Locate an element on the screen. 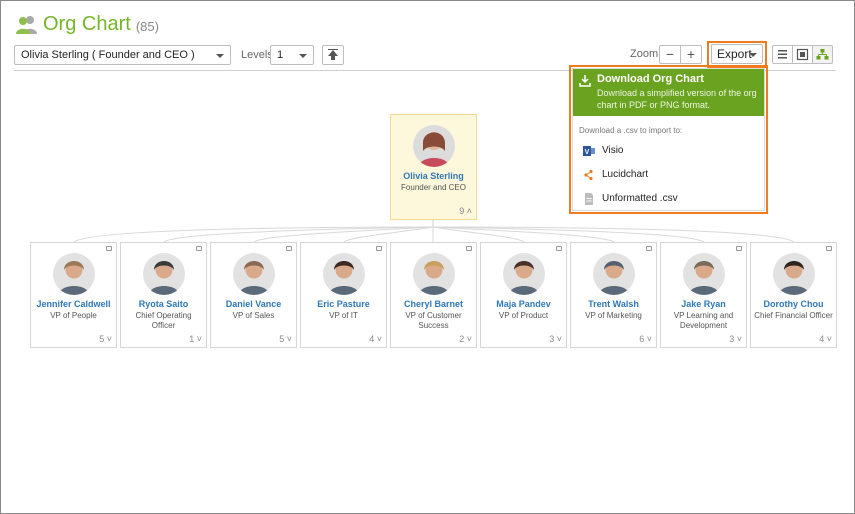  report-name: Cheryl Barnet is located at coordinates (433, 304).